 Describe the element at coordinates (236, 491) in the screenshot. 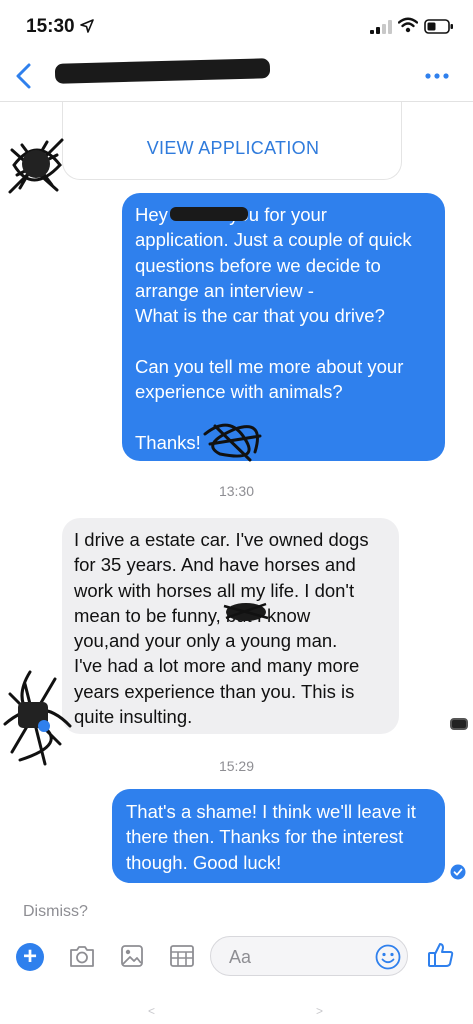

I see `message-timestamp: 13:30` at that location.